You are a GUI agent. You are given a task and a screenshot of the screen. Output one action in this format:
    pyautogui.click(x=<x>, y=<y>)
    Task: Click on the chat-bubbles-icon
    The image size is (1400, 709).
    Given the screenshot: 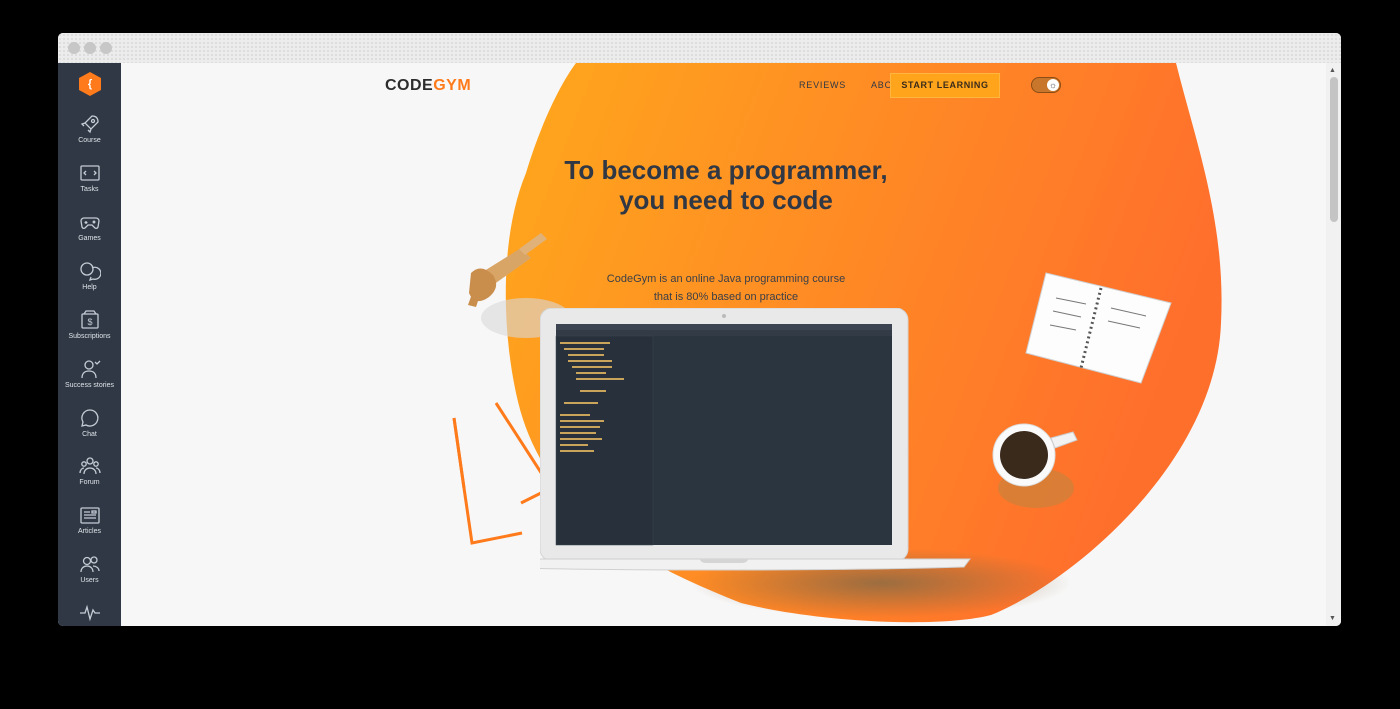 What is the action you would take?
    pyautogui.click(x=90, y=272)
    